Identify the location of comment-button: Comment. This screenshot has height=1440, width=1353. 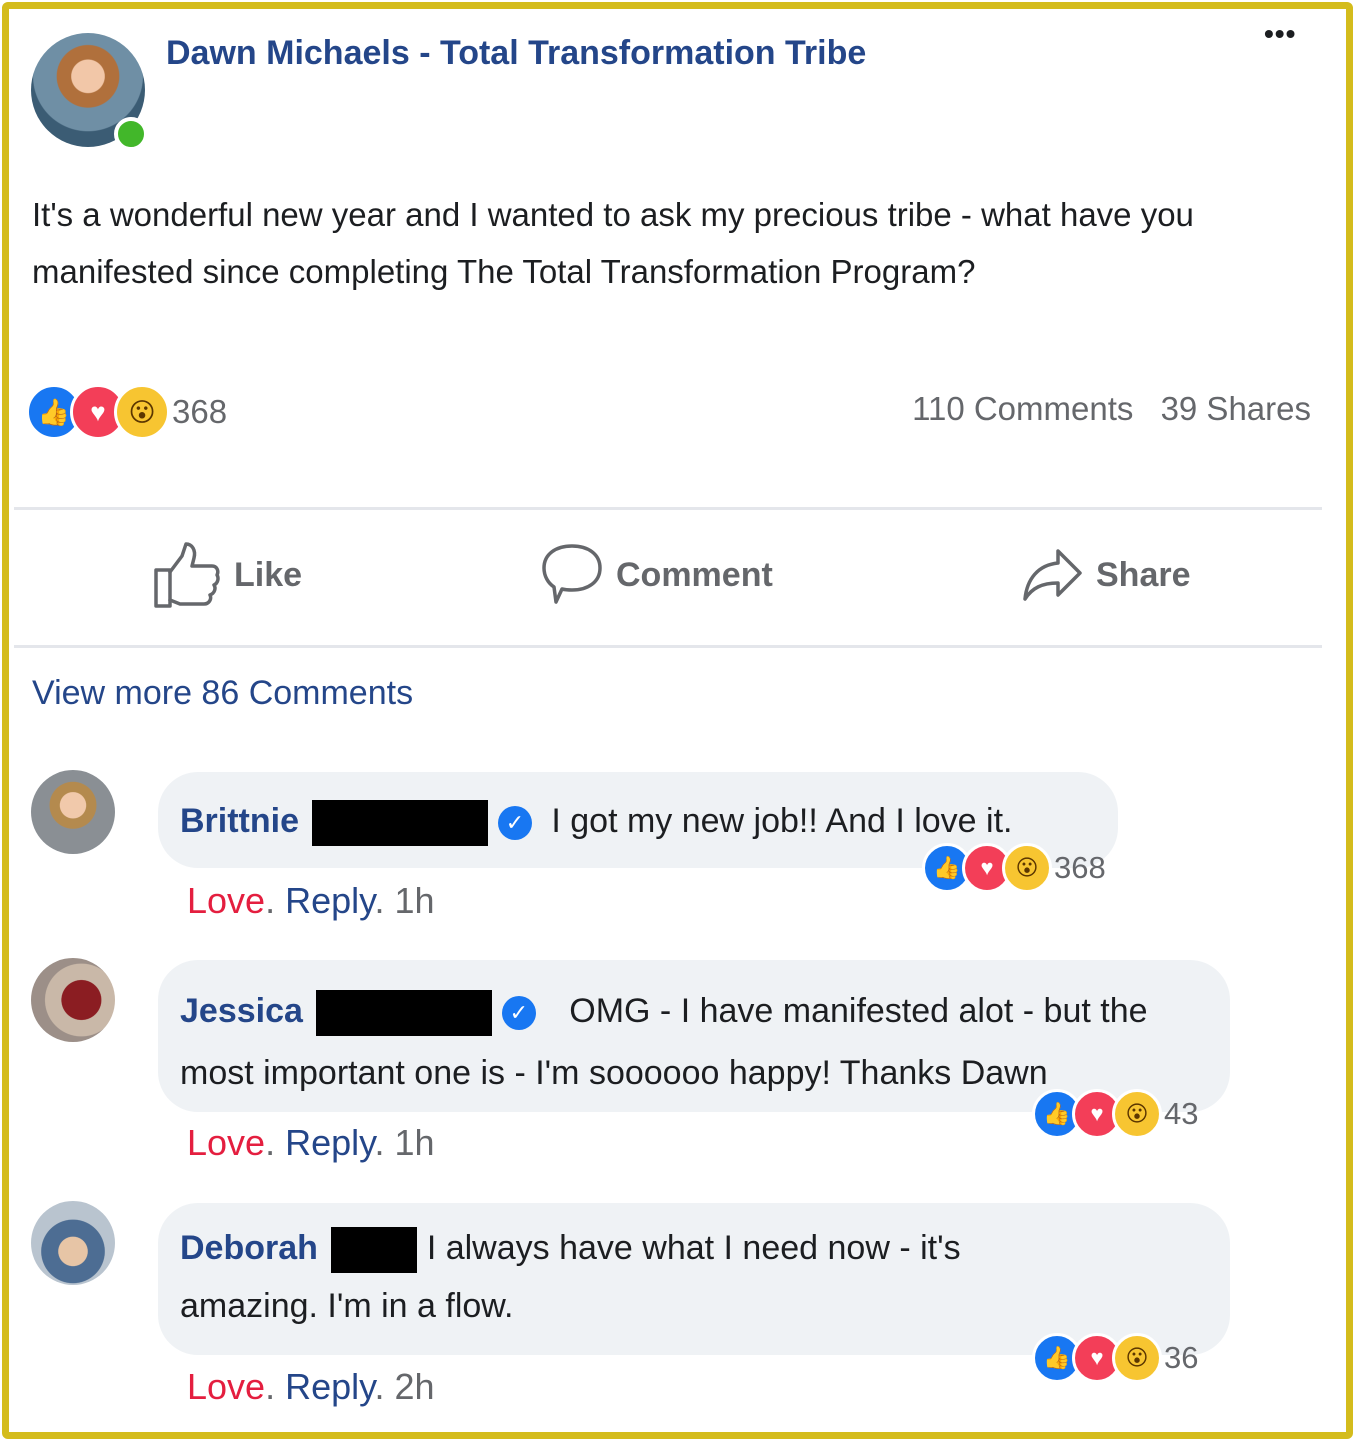
(656, 575).